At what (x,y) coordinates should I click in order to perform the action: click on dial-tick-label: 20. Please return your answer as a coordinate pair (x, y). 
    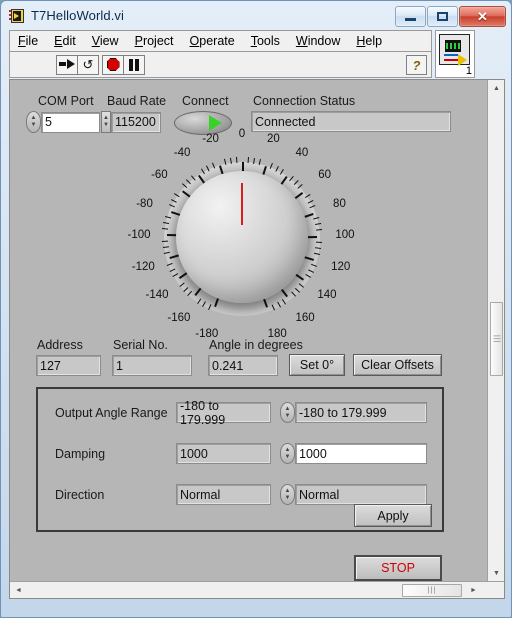
    Looking at the image, I should click on (273, 138).